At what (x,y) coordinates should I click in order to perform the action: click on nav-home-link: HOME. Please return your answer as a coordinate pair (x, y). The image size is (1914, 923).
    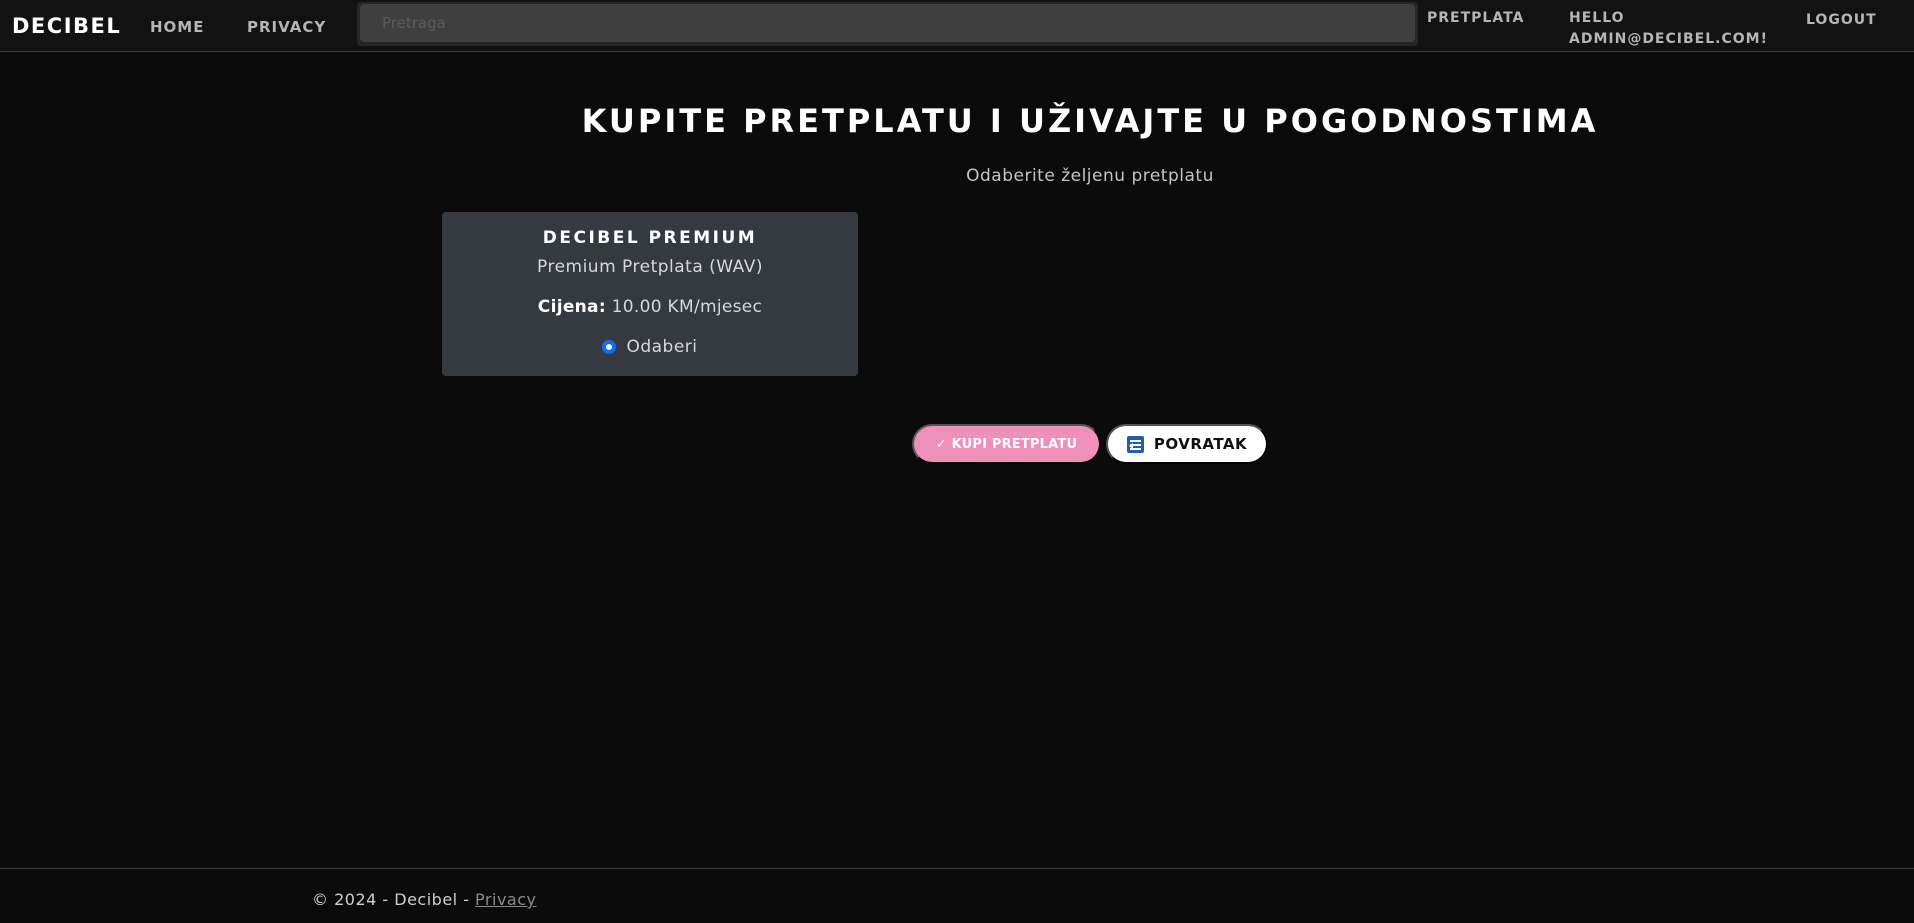
    Looking at the image, I should click on (177, 27).